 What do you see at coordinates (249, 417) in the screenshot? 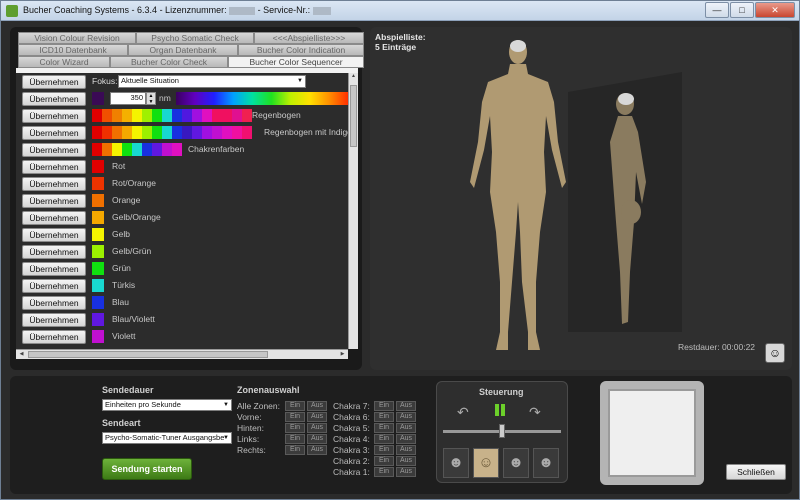
I see `zone-label: Vorne:` at bounding box center [249, 417].